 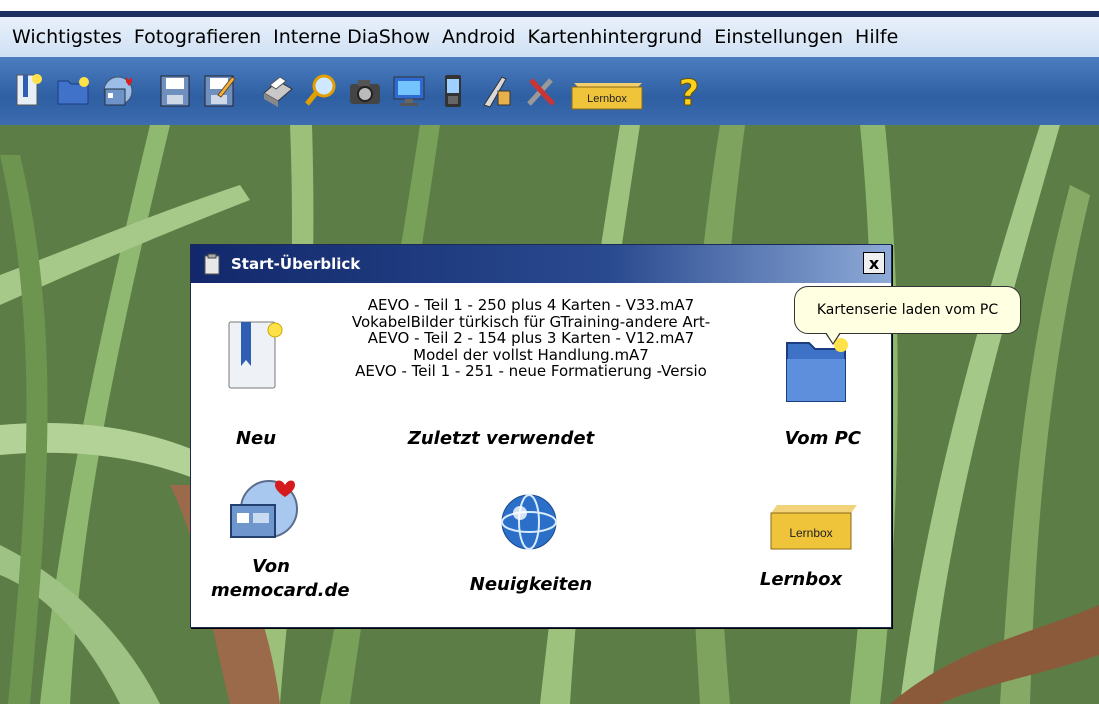 I want to click on recent-label: Zuletzt verwendet, so click(x=501, y=438).